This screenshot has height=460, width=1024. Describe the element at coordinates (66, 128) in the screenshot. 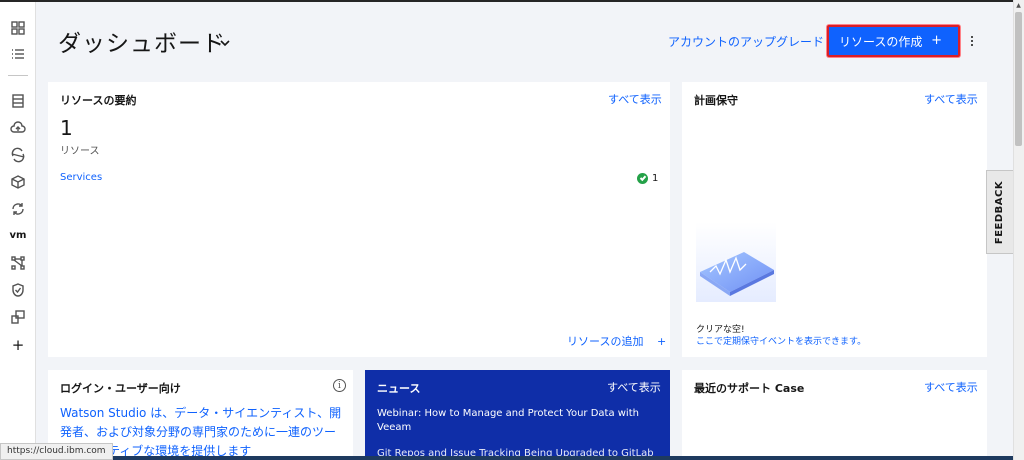

I see `resource-count: 1` at that location.